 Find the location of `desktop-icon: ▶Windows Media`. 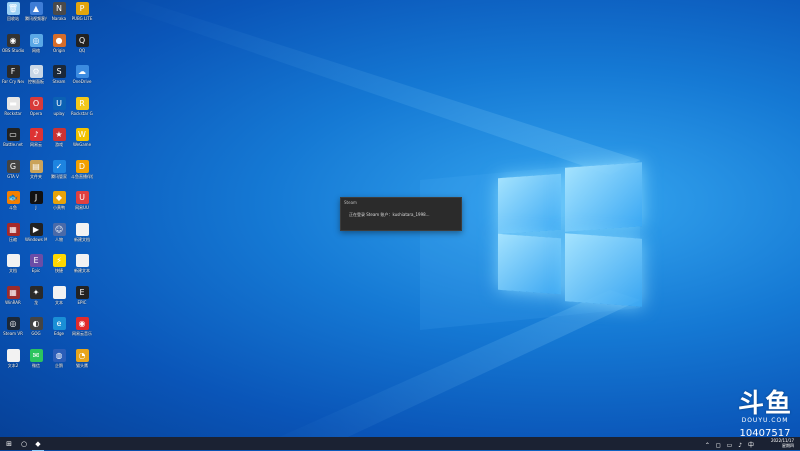

desktop-icon: ▶Windows Media is located at coordinates (36, 232).